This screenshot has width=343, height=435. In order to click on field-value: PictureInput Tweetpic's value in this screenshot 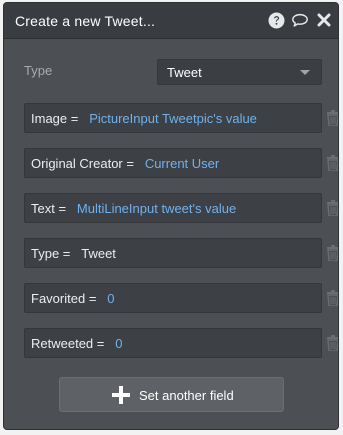, I will do `click(173, 118)`.